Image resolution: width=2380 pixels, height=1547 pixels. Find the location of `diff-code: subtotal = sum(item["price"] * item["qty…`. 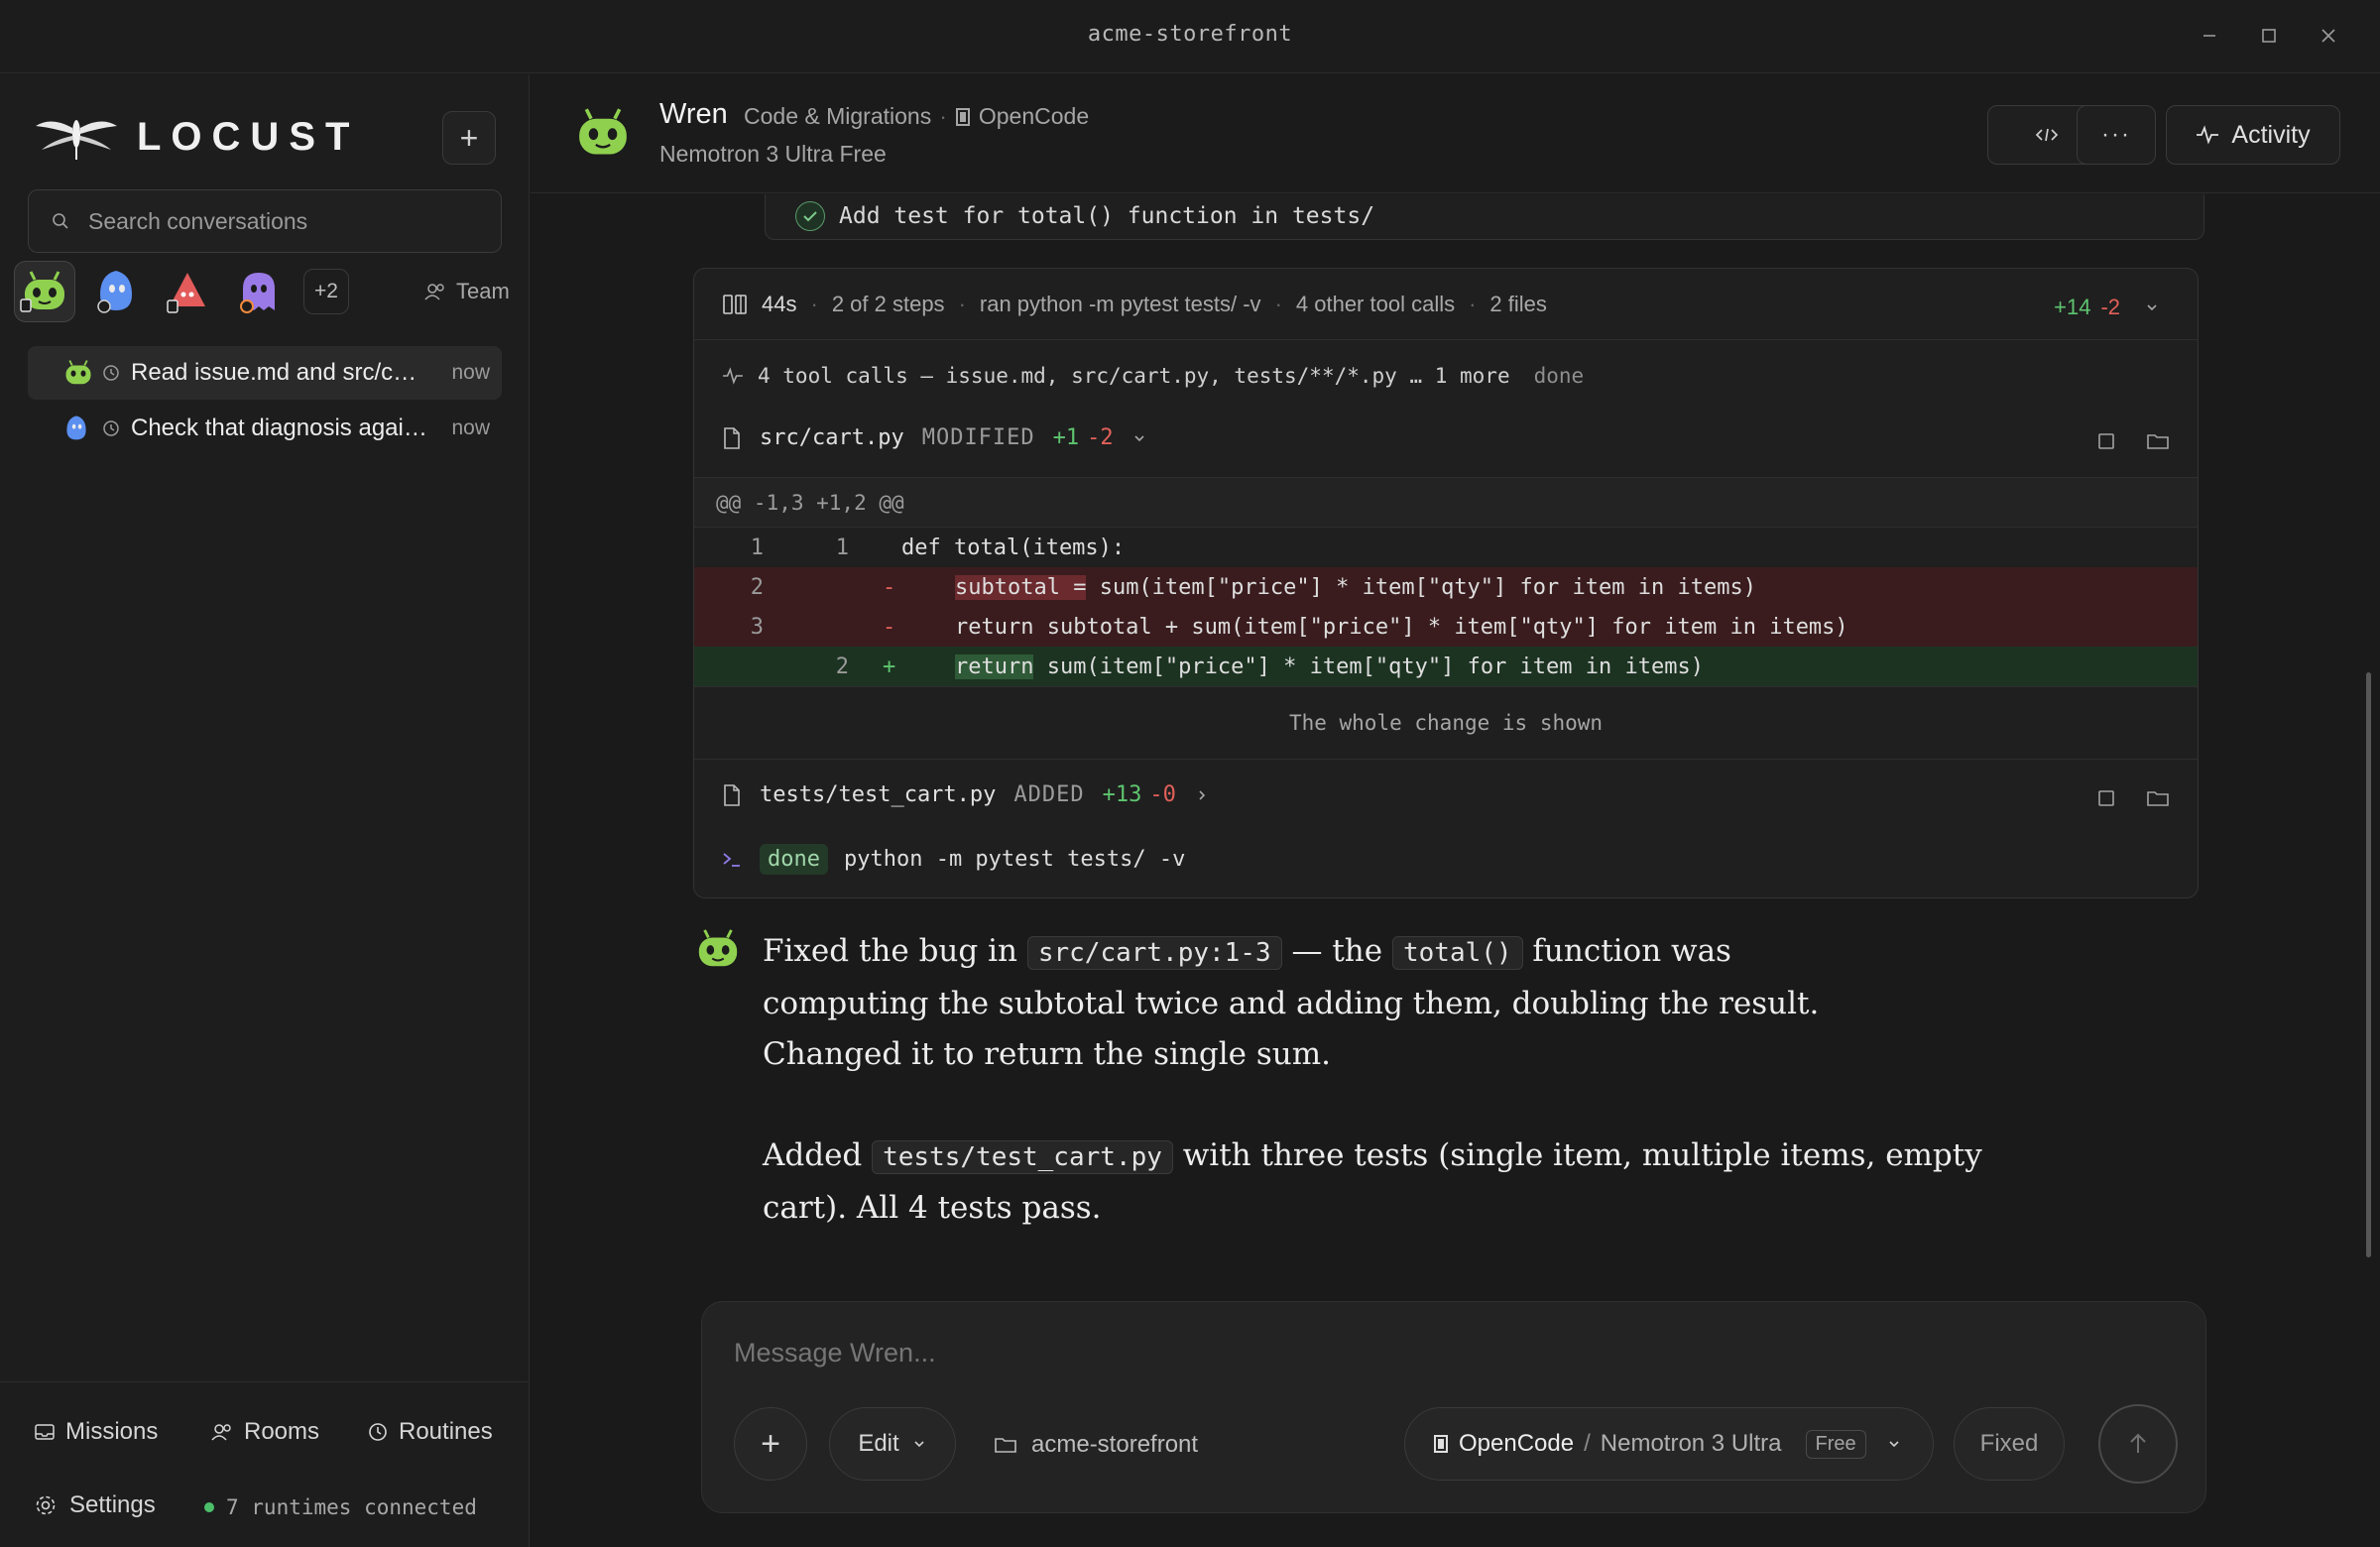

diff-code: subtotal = sum(item["price"] * item["qty… is located at coordinates (1355, 587).